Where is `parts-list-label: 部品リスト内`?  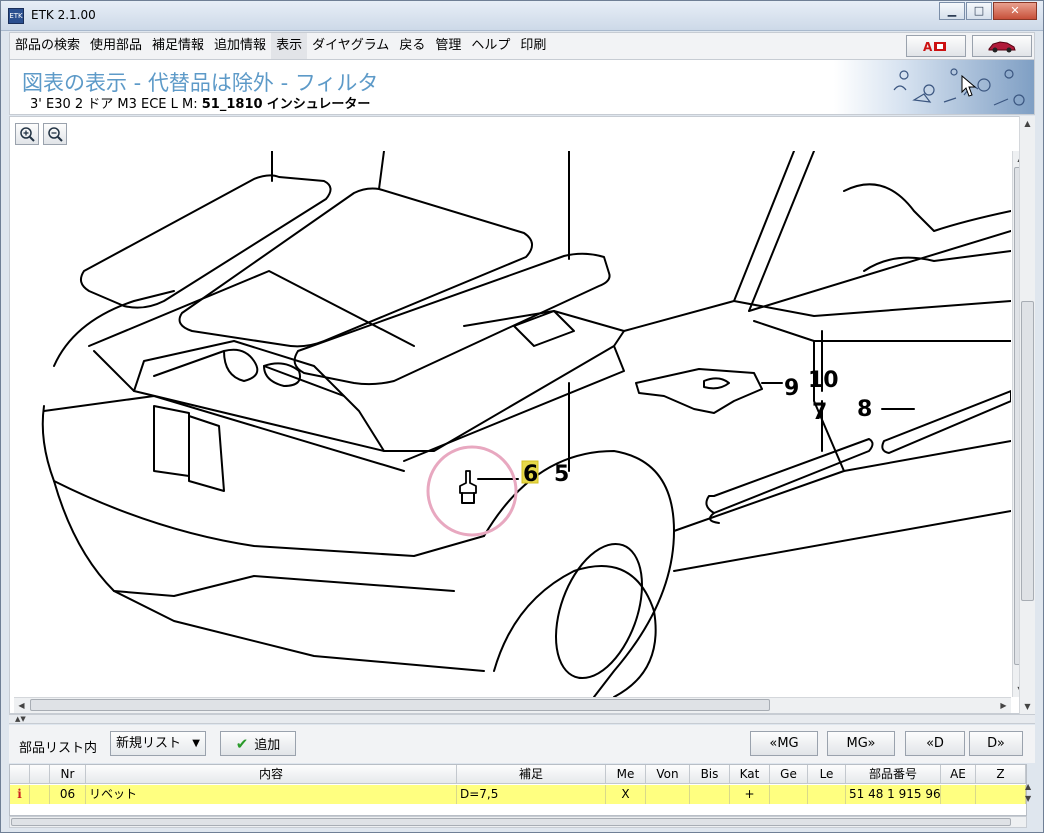
parts-list-label: 部品リスト内 is located at coordinates (58, 748).